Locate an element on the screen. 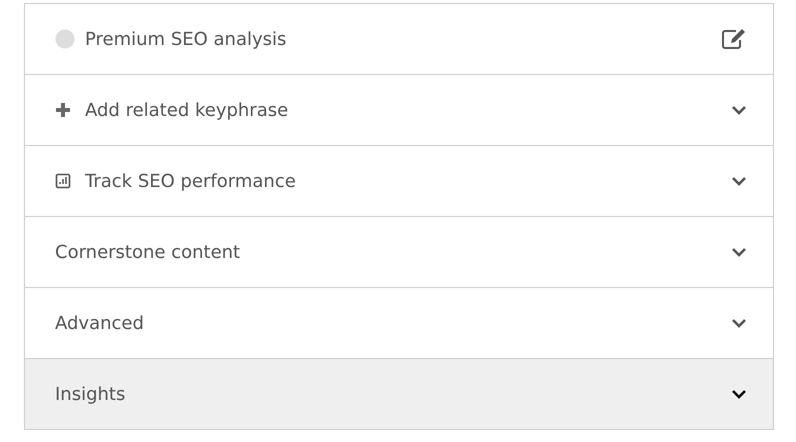  chart-icon is located at coordinates (63, 181).